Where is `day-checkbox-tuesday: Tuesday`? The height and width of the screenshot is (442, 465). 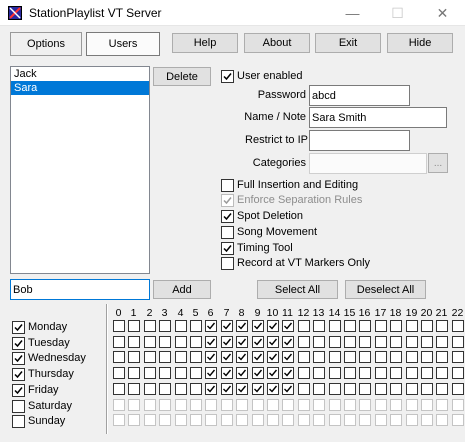 day-checkbox-tuesday: Tuesday is located at coordinates (41, 343).